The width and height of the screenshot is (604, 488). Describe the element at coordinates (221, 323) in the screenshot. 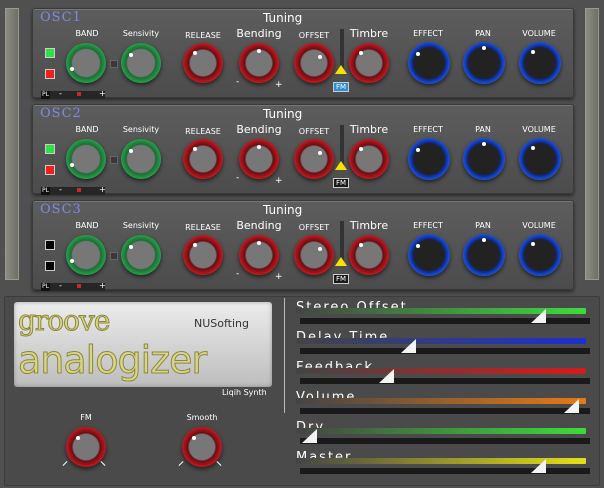

I see `brand-label: NUSofting` at that location.